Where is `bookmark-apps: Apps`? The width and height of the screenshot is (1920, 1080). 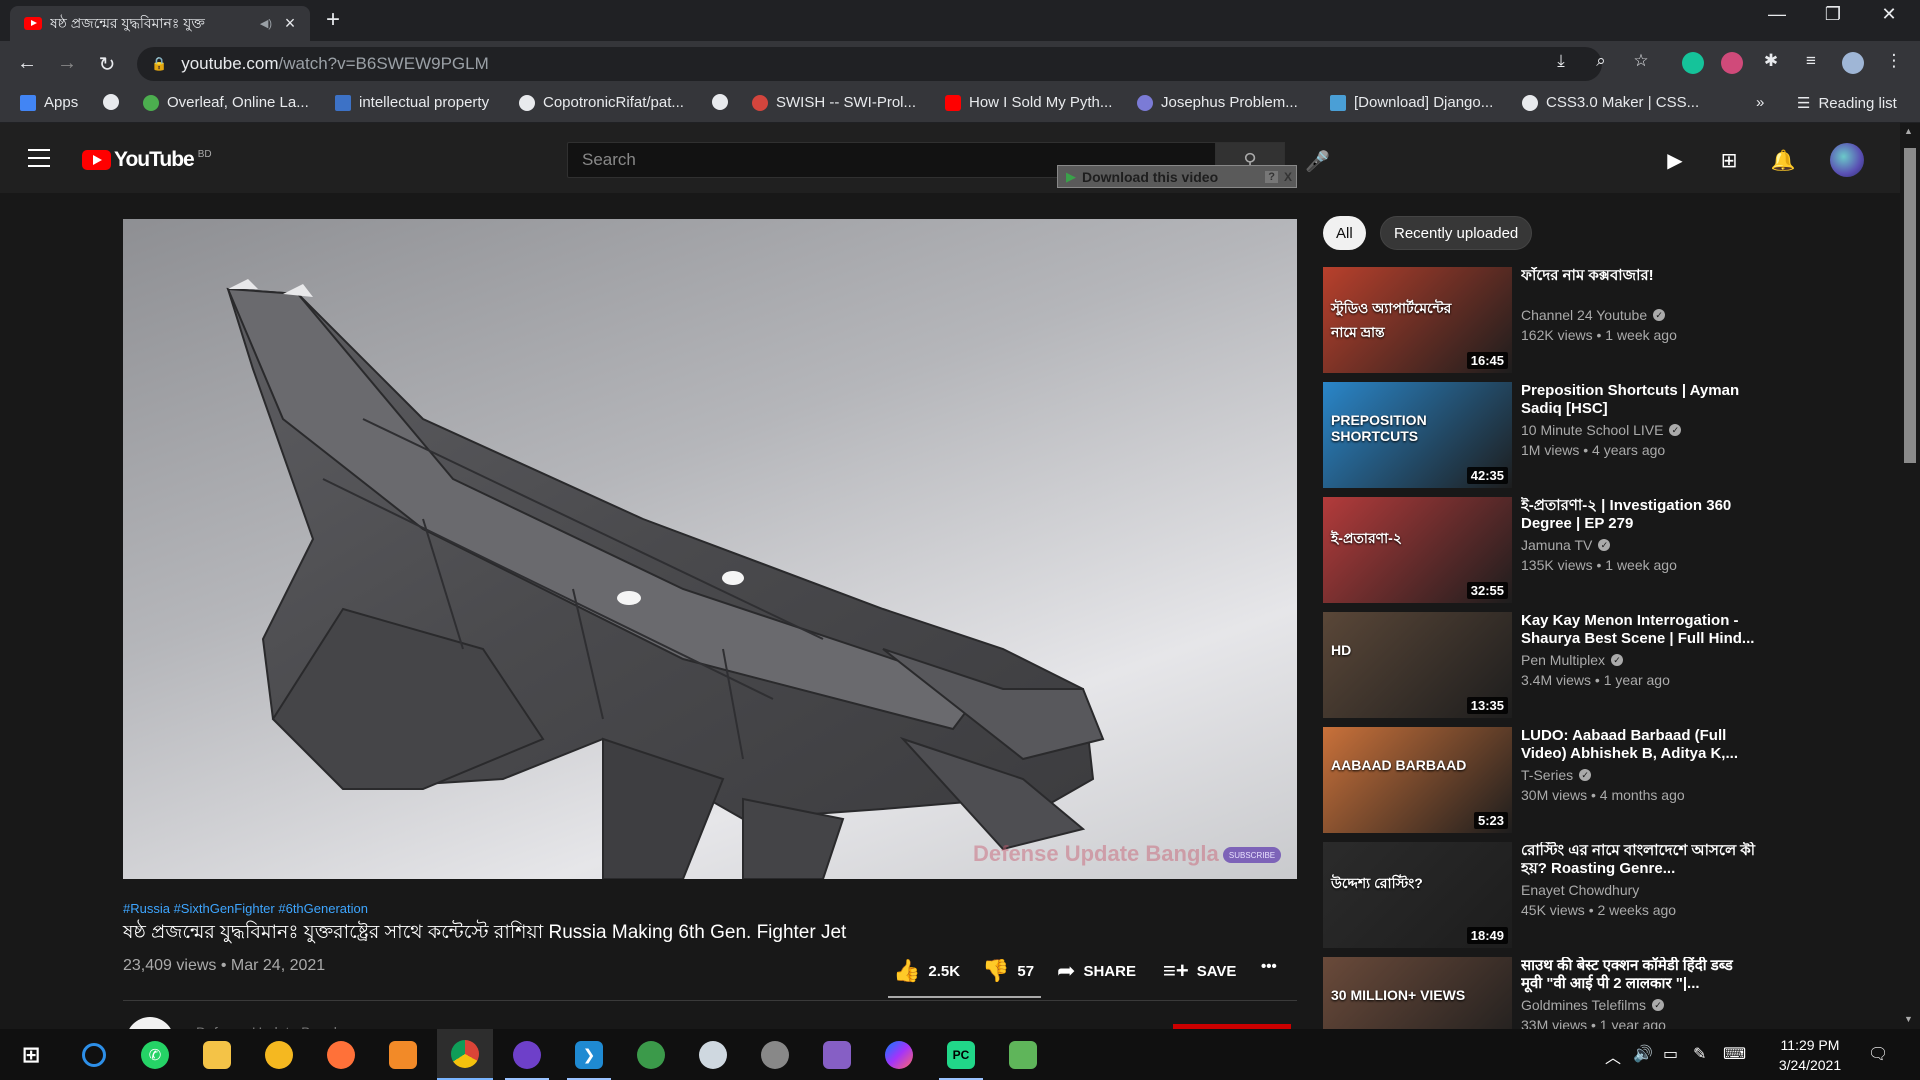
bookmark-apps: Apps is located at coordinates (49, 102).